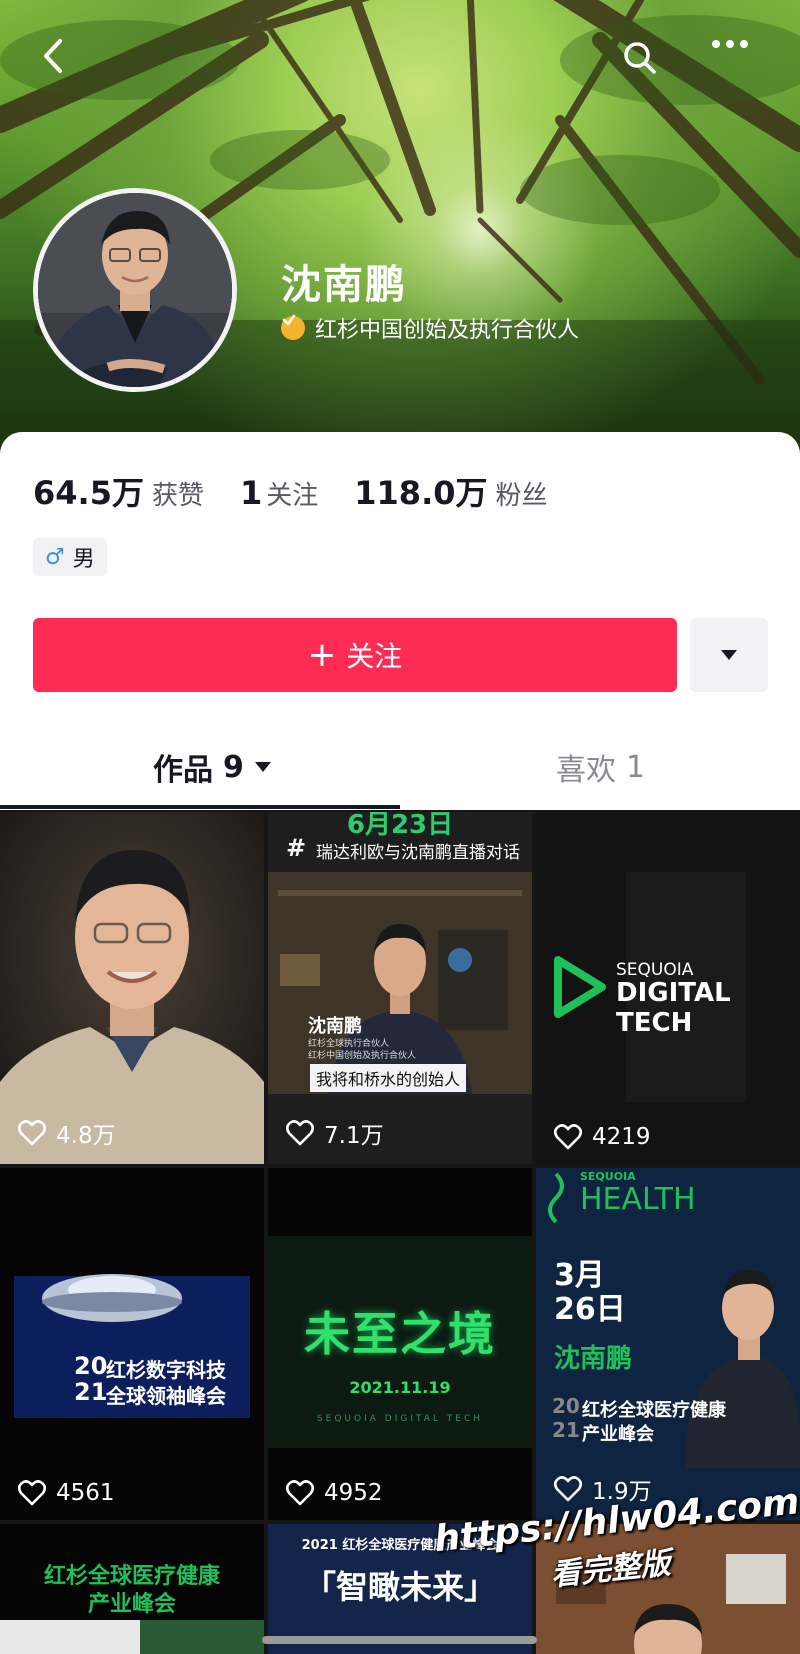 The height and width of the screenshot is (1654, 800). I want to click on video-likes: 4561, so click(66, 1493).